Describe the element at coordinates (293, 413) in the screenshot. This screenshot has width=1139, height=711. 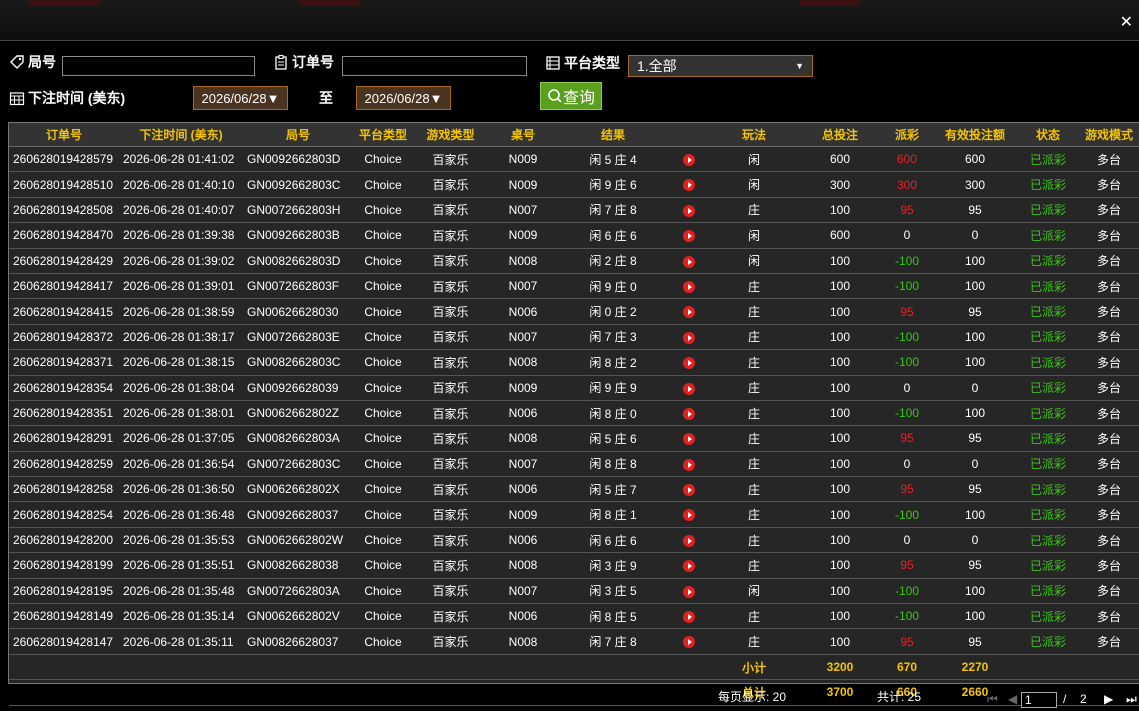
I see `round-id-cell-text: GN0062662802Z` at that location.